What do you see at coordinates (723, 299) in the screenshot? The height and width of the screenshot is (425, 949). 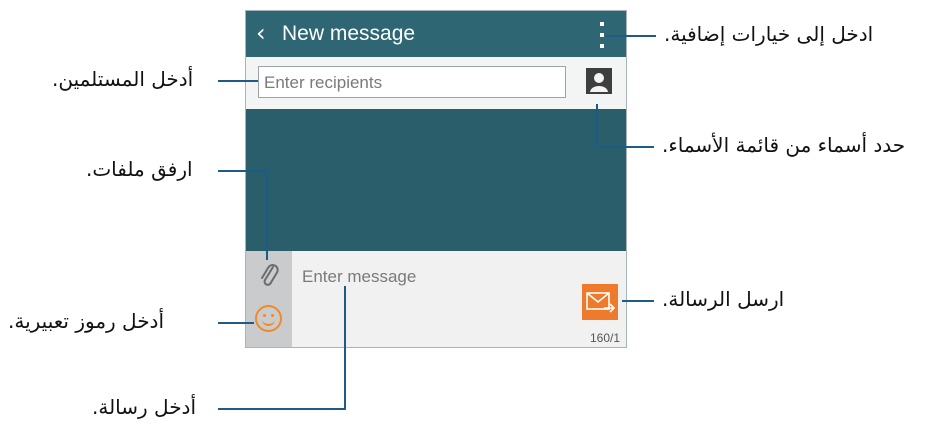 I see `annotation-send-message: ارسل الرسالة.` at bounding box center [723, 299].